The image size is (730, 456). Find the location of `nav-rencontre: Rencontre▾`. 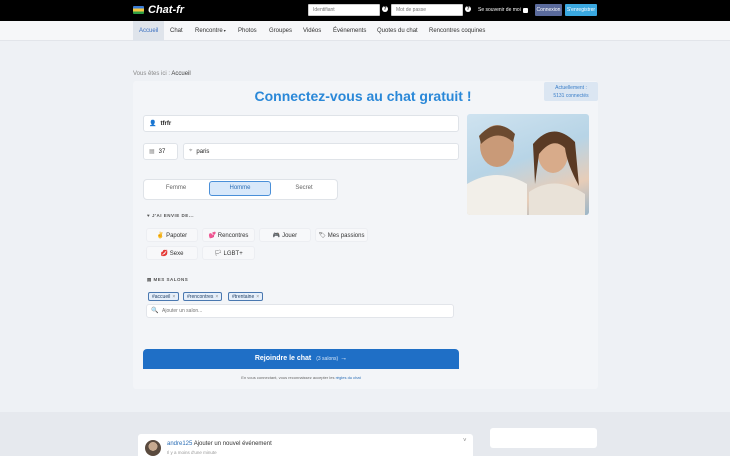

nav-rencontre: Rencontre▾ is located at coordinates (210, 31).